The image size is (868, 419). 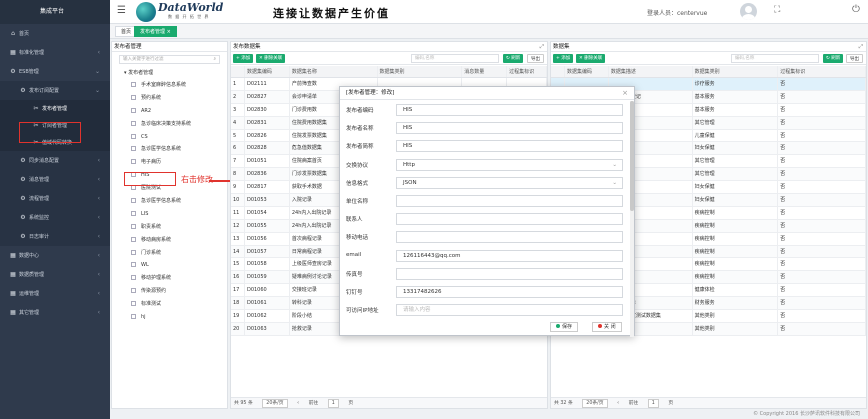 I want to click on select-field: JSON ⌄, so click(x=509, y=182).